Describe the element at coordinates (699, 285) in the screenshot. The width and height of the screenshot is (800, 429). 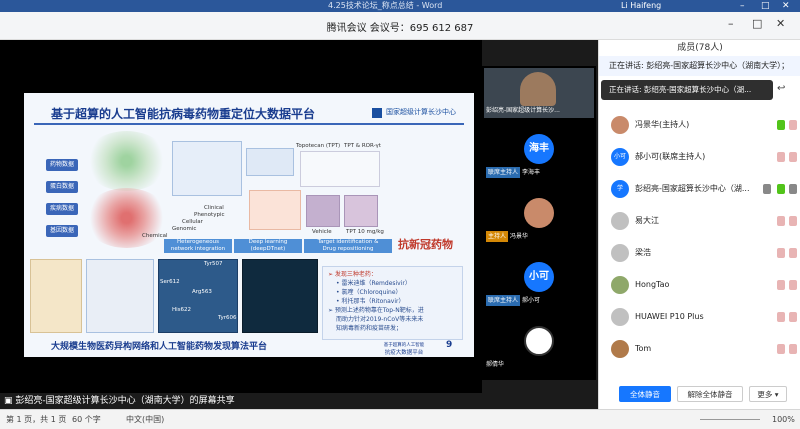
I see `member-row: HongTao` at that location.